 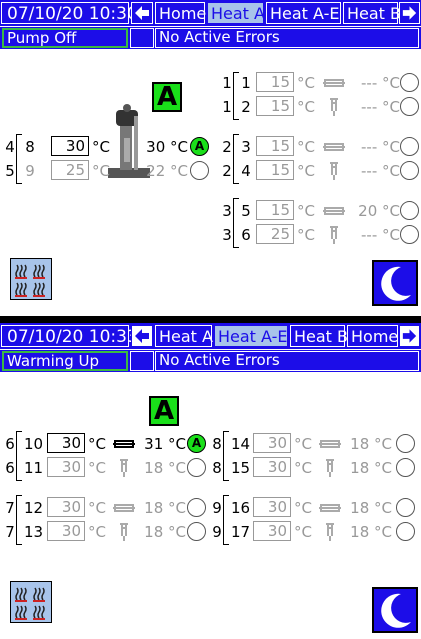 I want to click on arrow-left-icon, so click(x=142, y=336).